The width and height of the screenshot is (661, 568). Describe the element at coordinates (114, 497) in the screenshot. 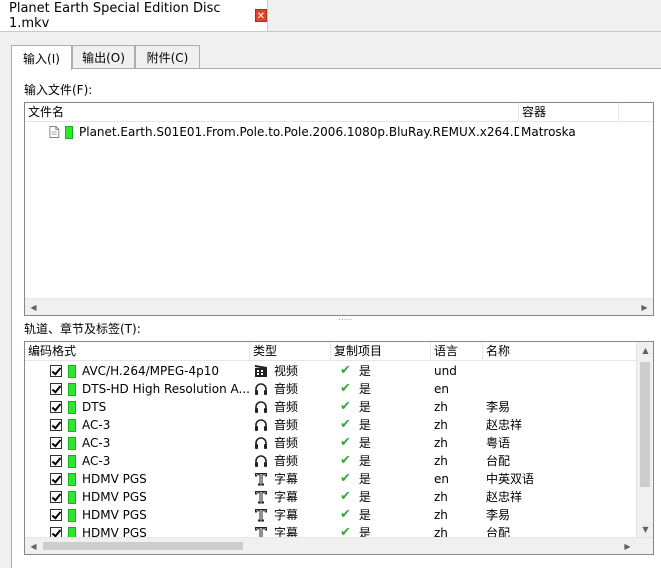

I see `track-codec: HDMV PGS` at that location.